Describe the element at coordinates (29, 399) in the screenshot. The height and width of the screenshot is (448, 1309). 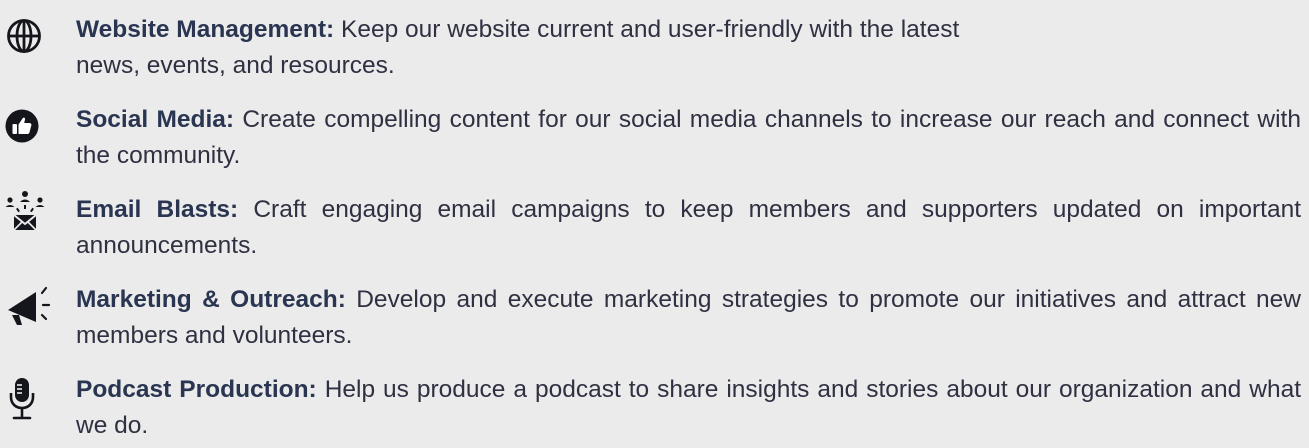
I see `microphone-icon` at that location.